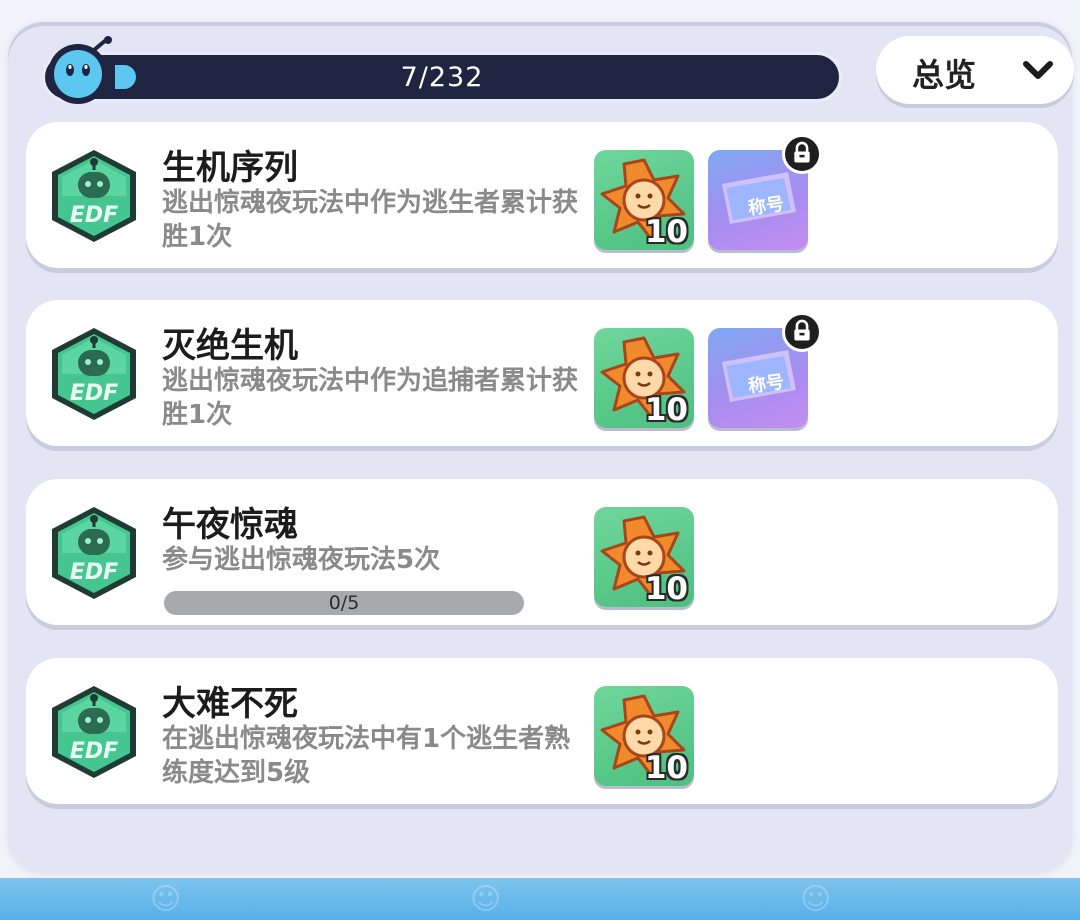 The height and width of the screenshot is (920, 1080). I want to click on achievement-progress-bar: 0/5, so click(344, 603).